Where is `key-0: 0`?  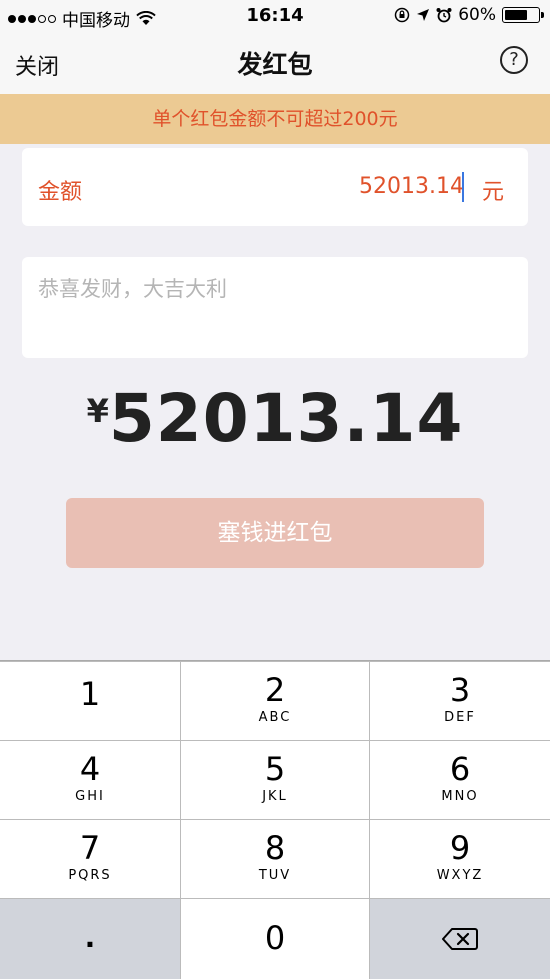
key-0: 0 is located at coordinates (275, 939).